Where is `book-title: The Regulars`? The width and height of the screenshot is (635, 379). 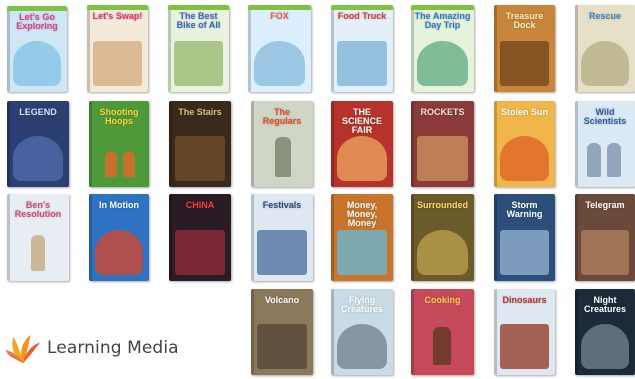 book-title: The Regulars is located at coordinates (282, 116).